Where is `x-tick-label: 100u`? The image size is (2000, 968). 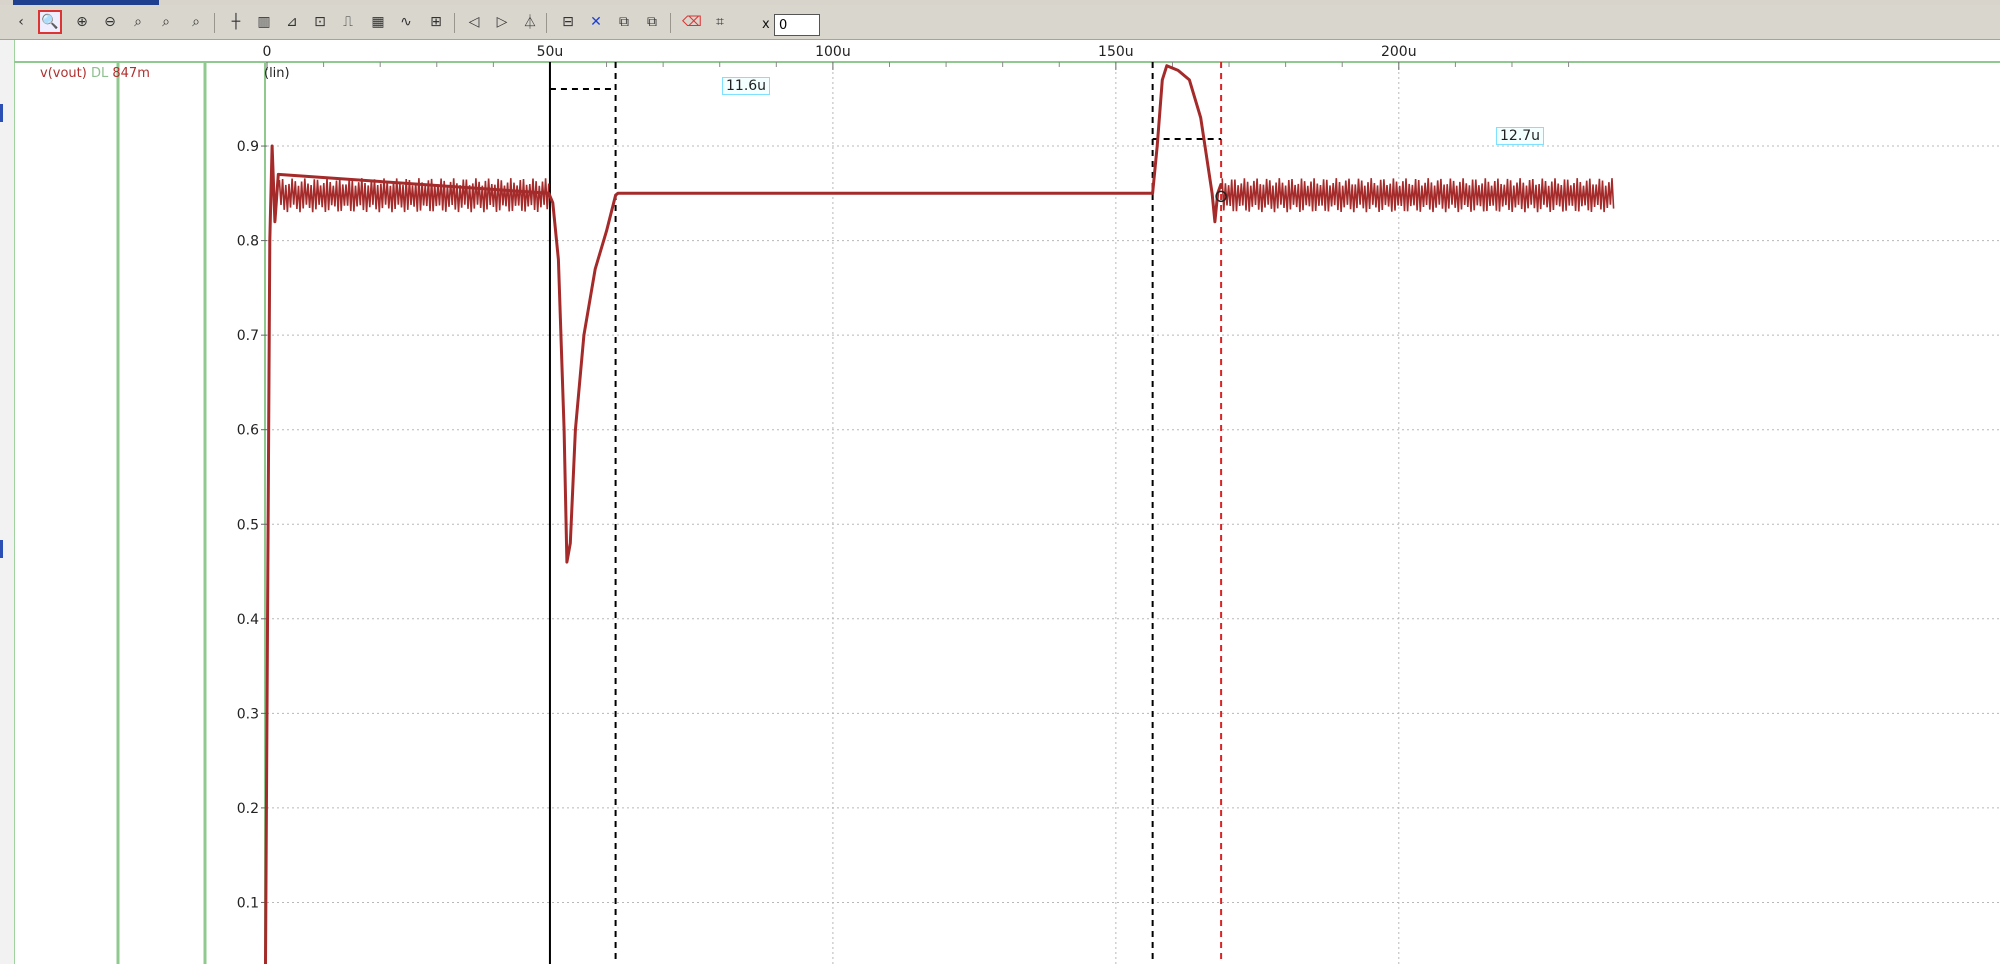
x-tick-label: 100u is located at coordinates (833, 52).